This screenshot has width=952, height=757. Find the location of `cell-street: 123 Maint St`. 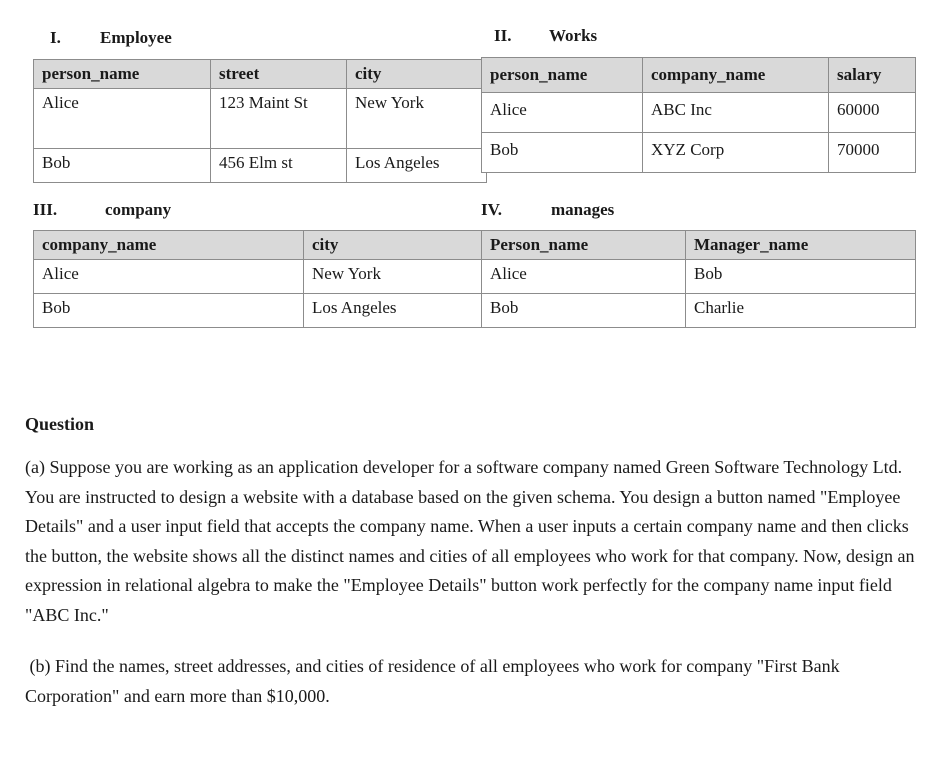

cell-street: 123 Maint St is located at coordinates (278, 118).